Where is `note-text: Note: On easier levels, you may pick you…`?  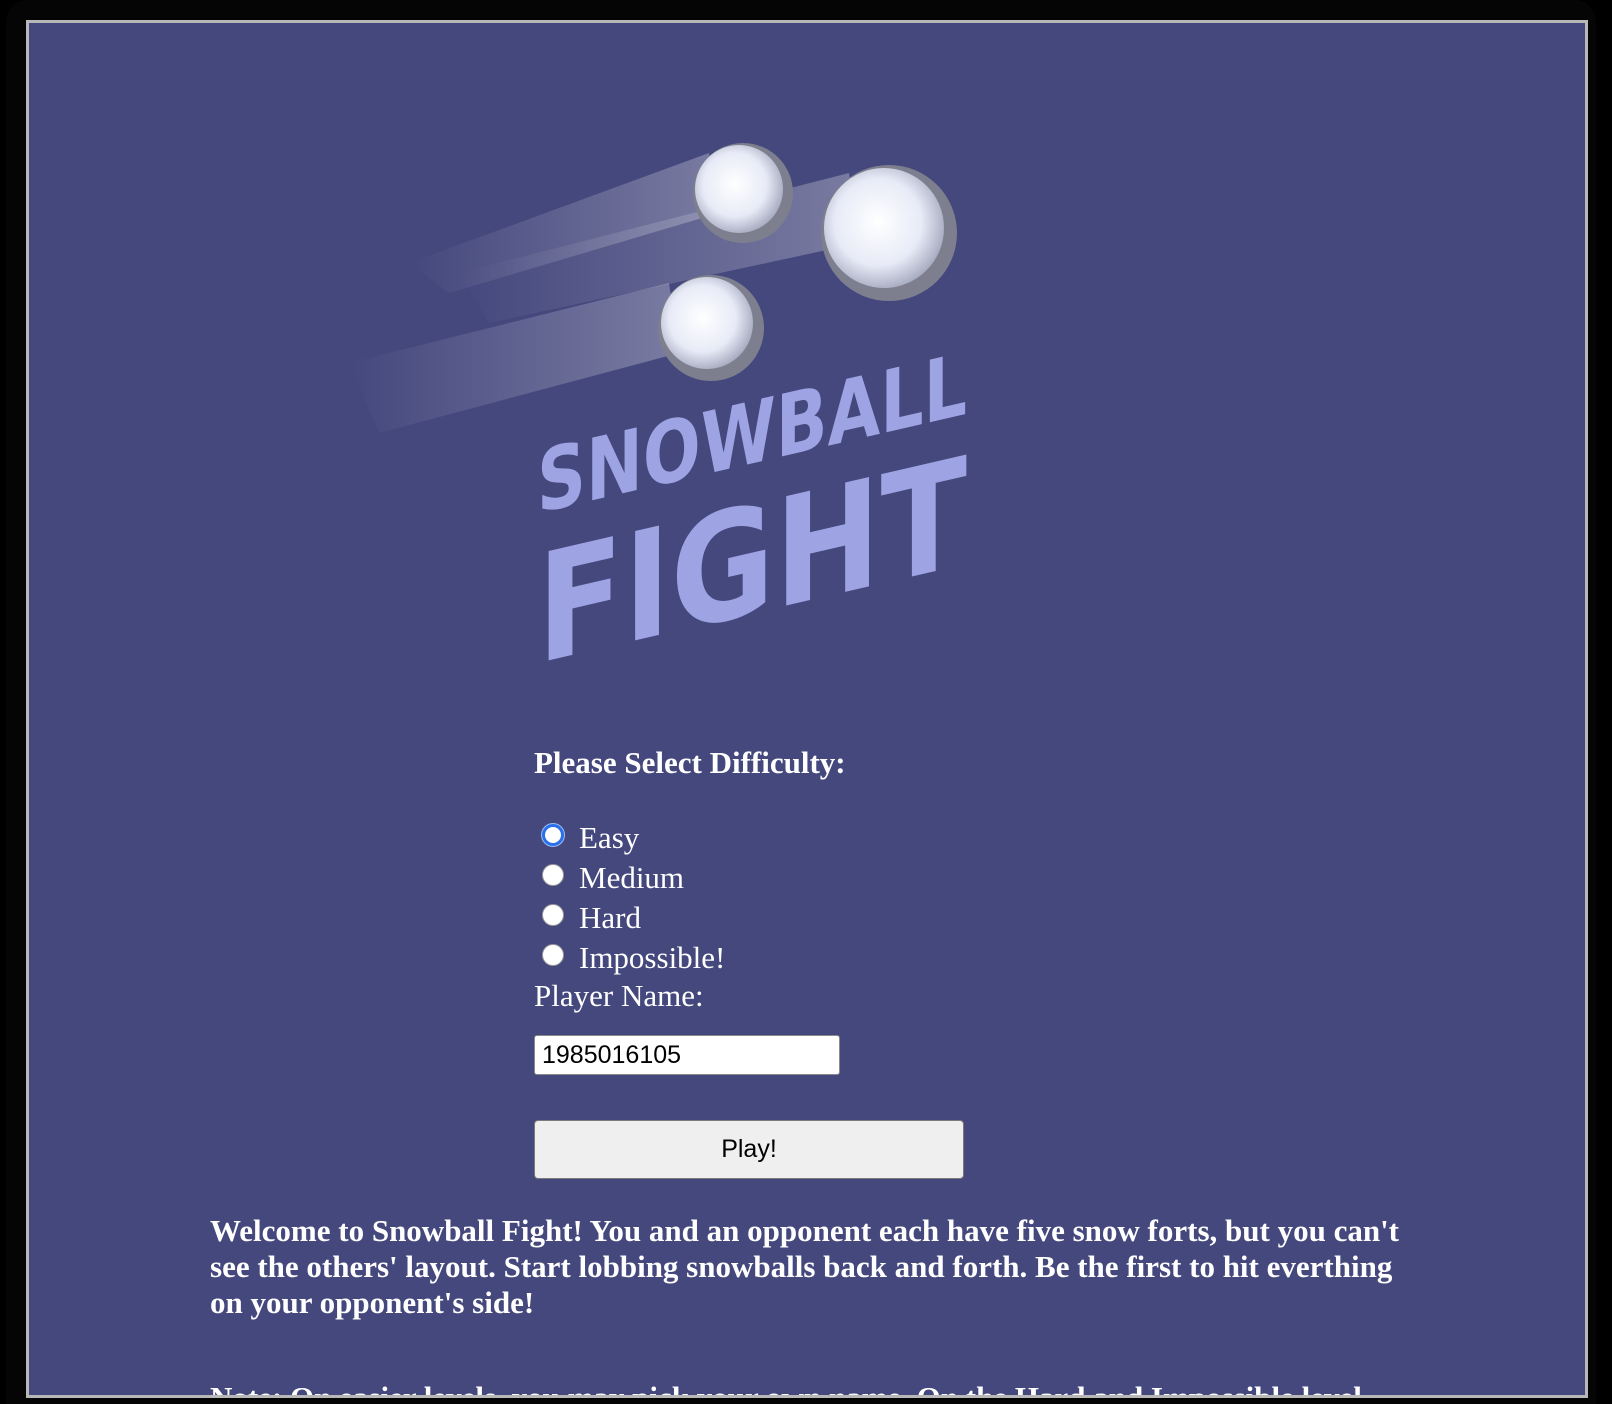
note-text: Note: On easier levels, you may pick you… is located at coordinates (786, 1389).